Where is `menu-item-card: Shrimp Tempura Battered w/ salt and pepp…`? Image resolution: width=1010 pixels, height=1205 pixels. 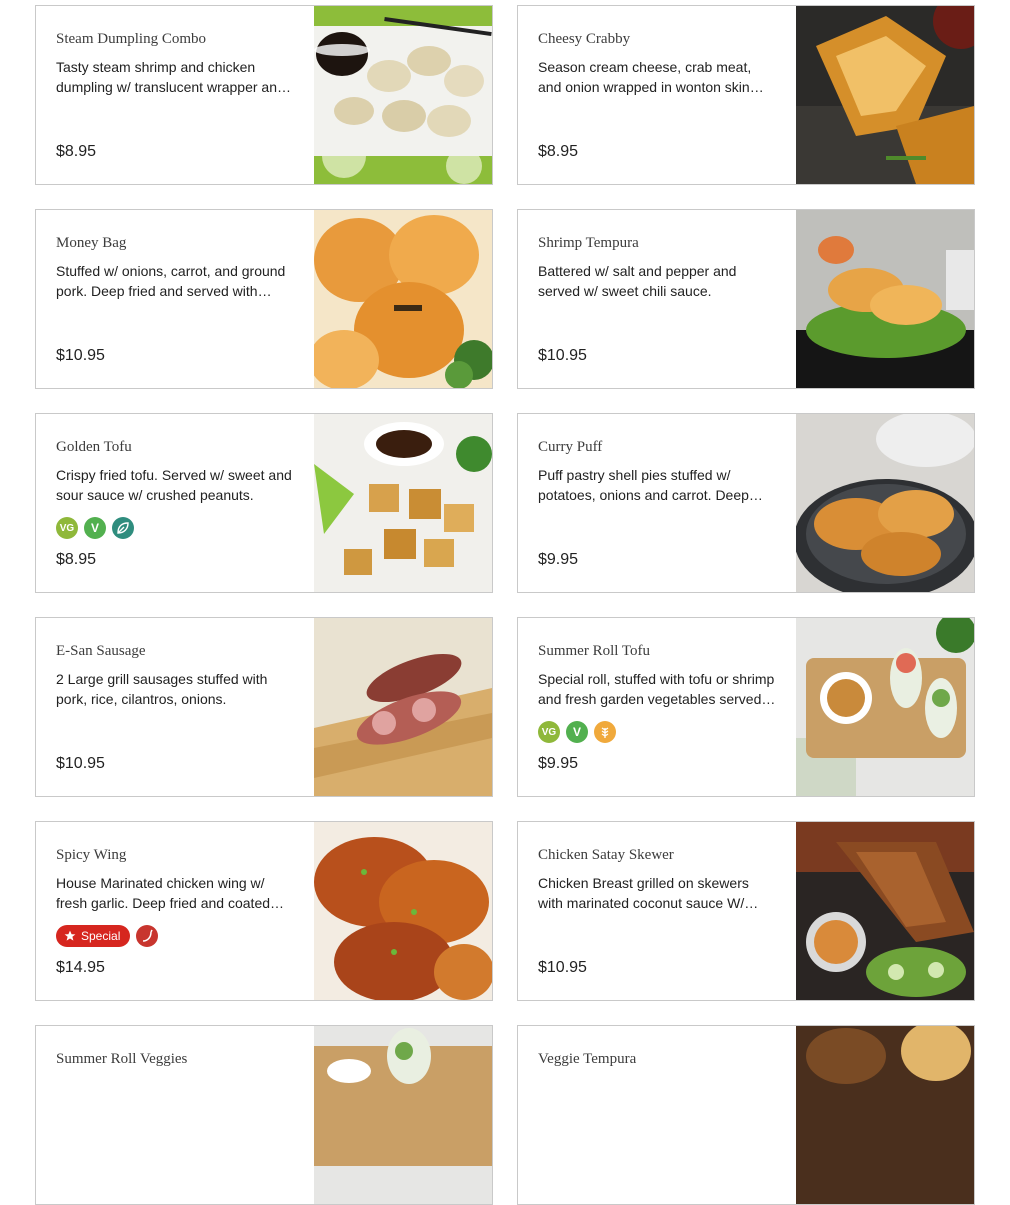 menu-item-card: Shrimp Tempura Battered w/ salt and pepp… is located at coordinates (746, 299).